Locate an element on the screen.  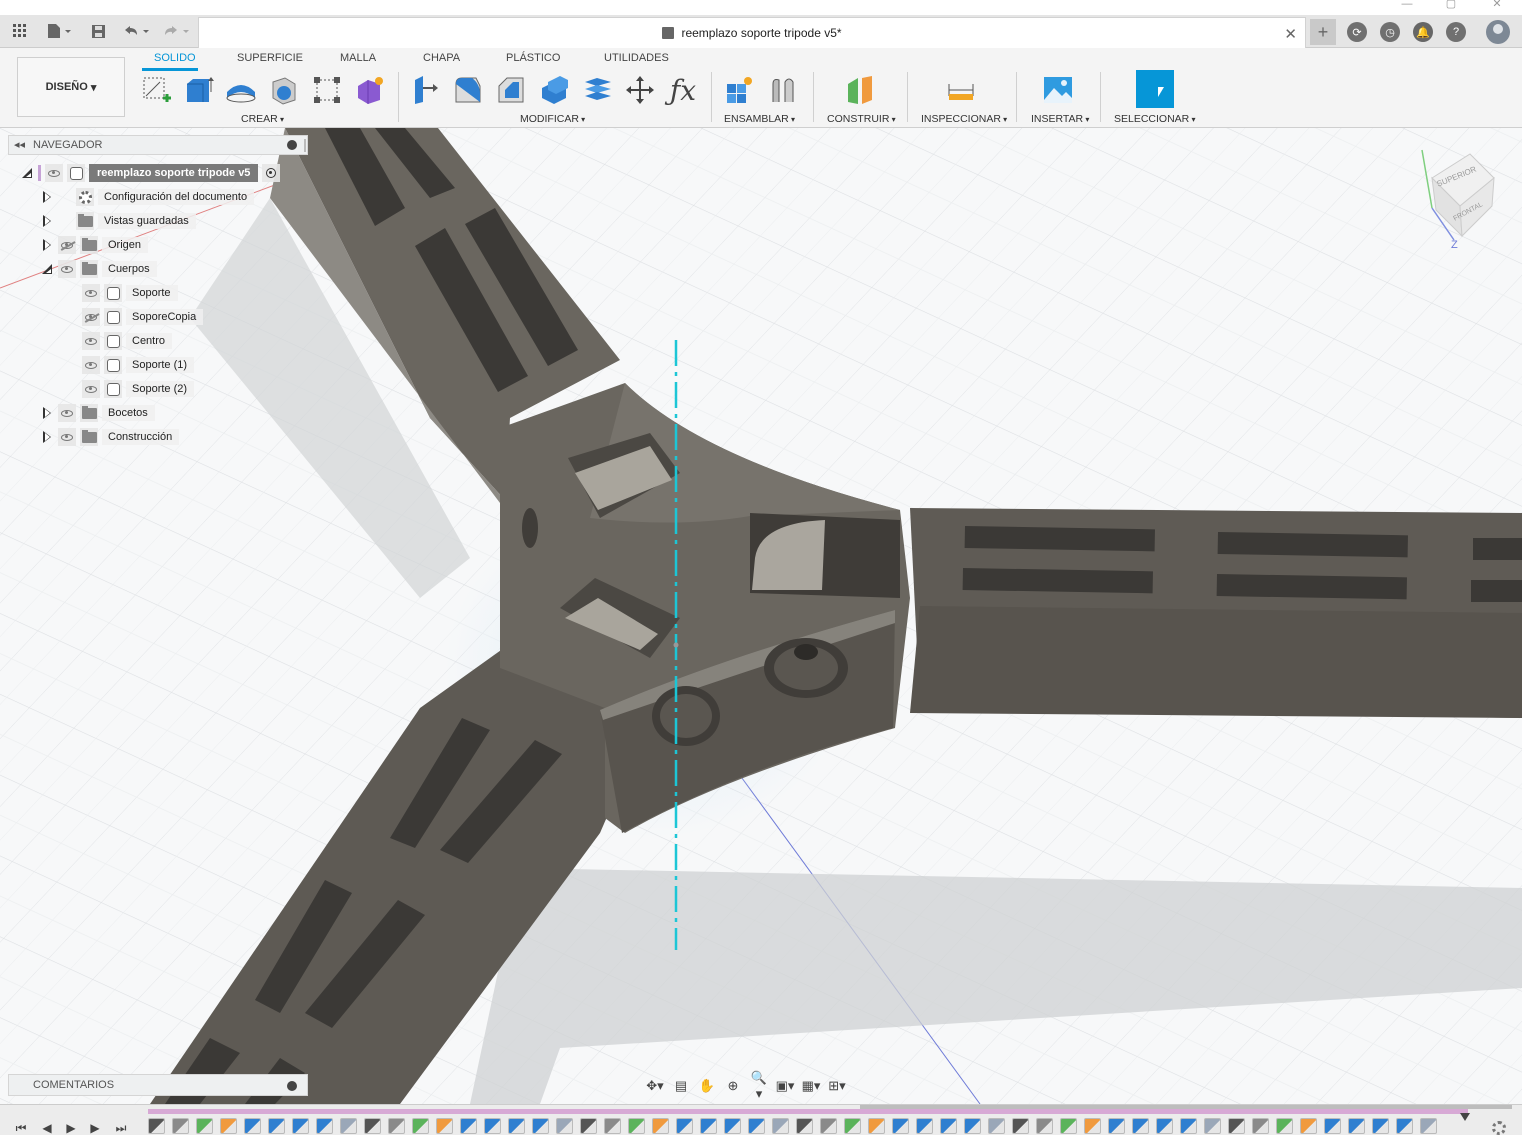
press-pull-icon is located at coordinates (425, 90).